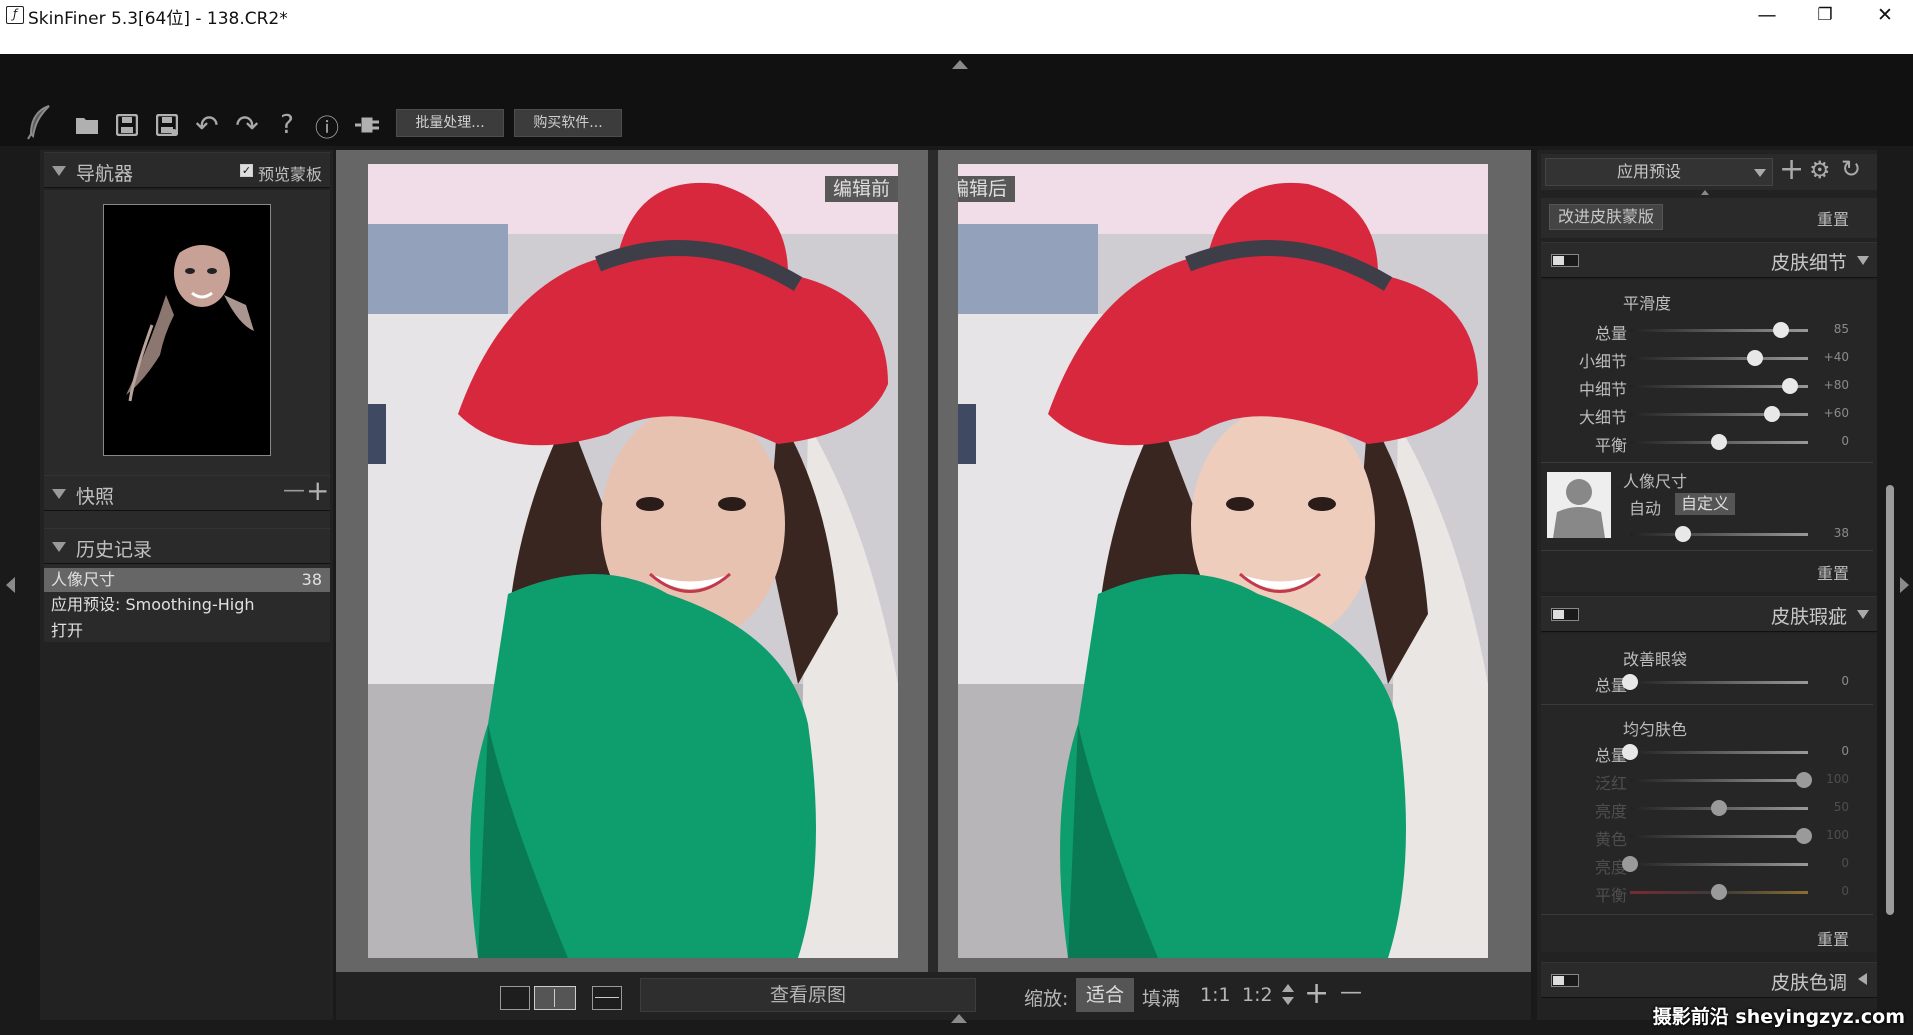 The image size is (1913, 1035). Describe the element at coordinates (187, 170) in the screenshot. I see `navigator-header: 导航器 ✓ 预览蒙板` at that location.